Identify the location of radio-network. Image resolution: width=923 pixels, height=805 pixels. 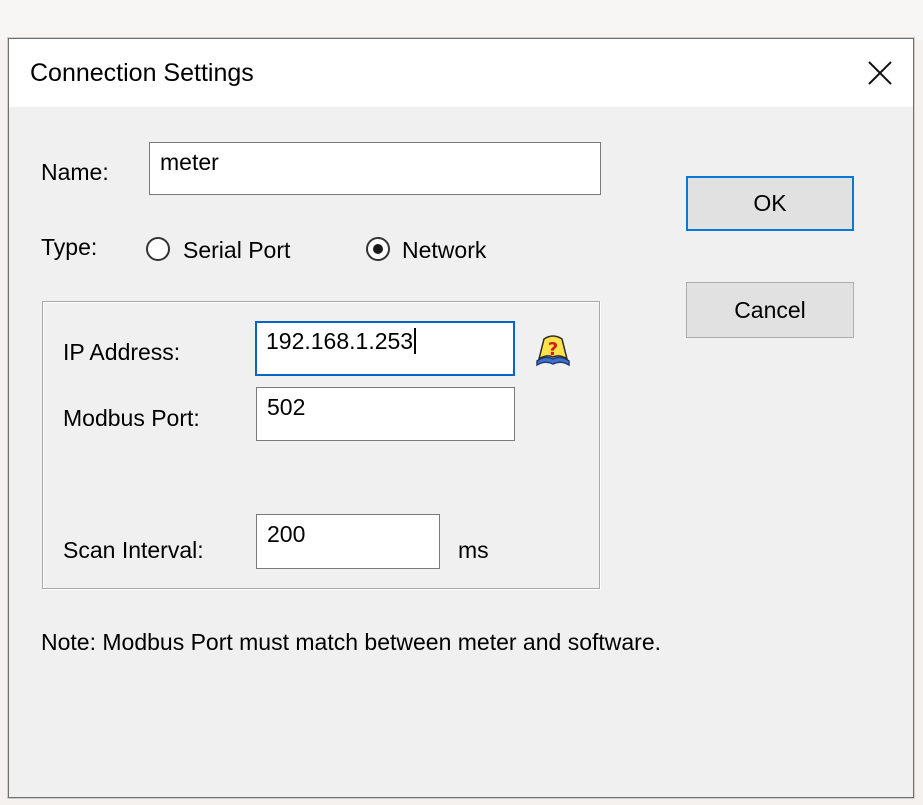
(378, 249).